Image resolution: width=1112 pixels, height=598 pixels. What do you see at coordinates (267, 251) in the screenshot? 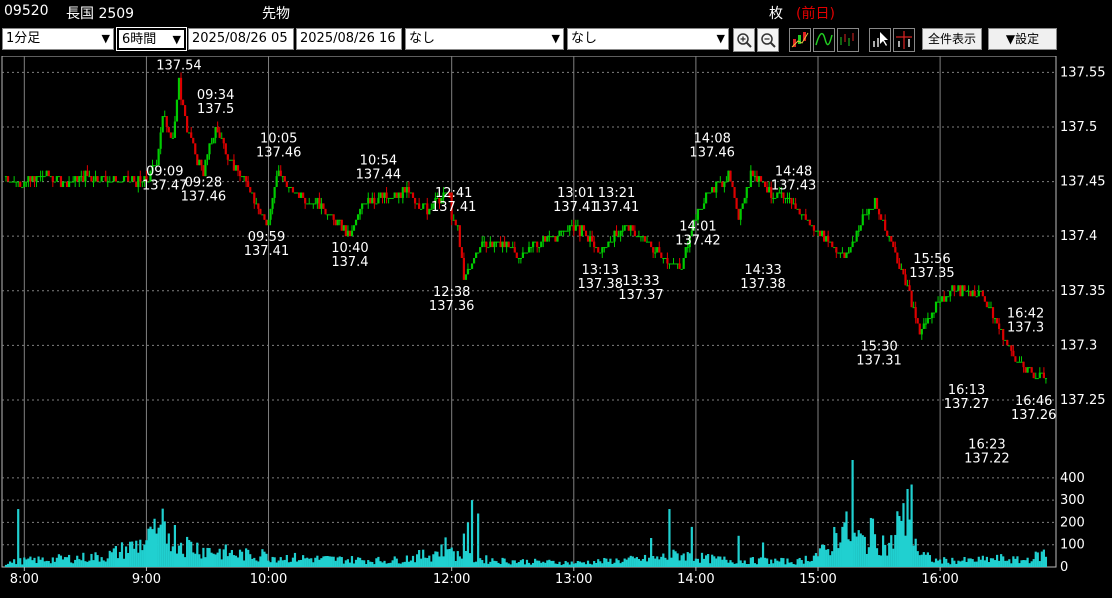
I see `annotation-price: 137.41` at bounding box center [267, 251].